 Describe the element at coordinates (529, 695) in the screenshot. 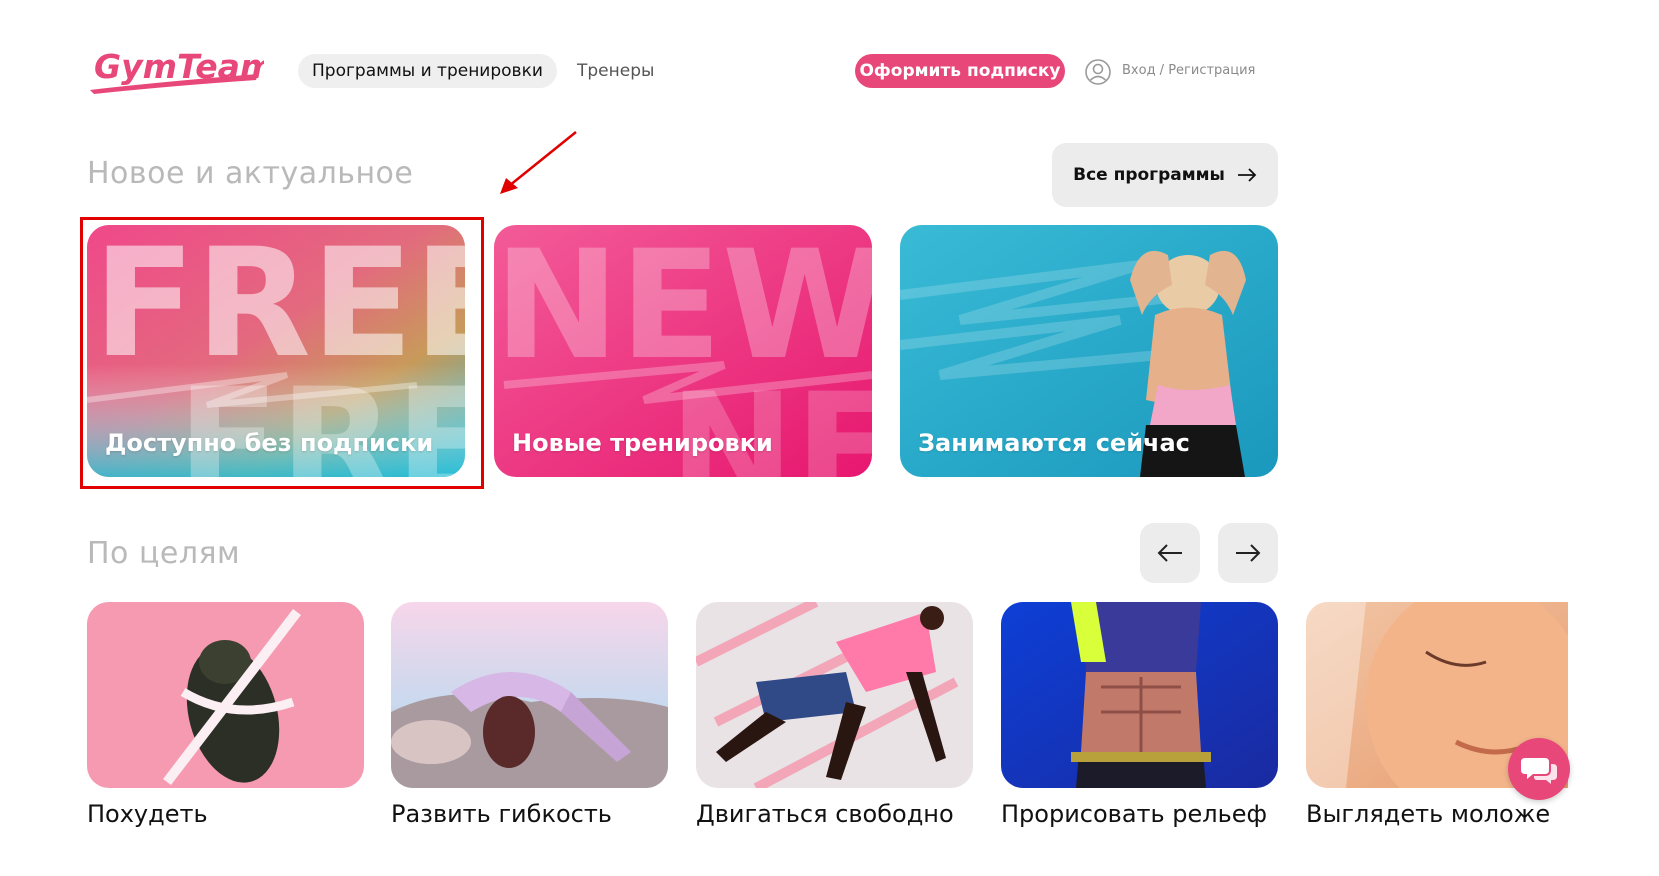

I see `goal-image-flexibility` at that location.